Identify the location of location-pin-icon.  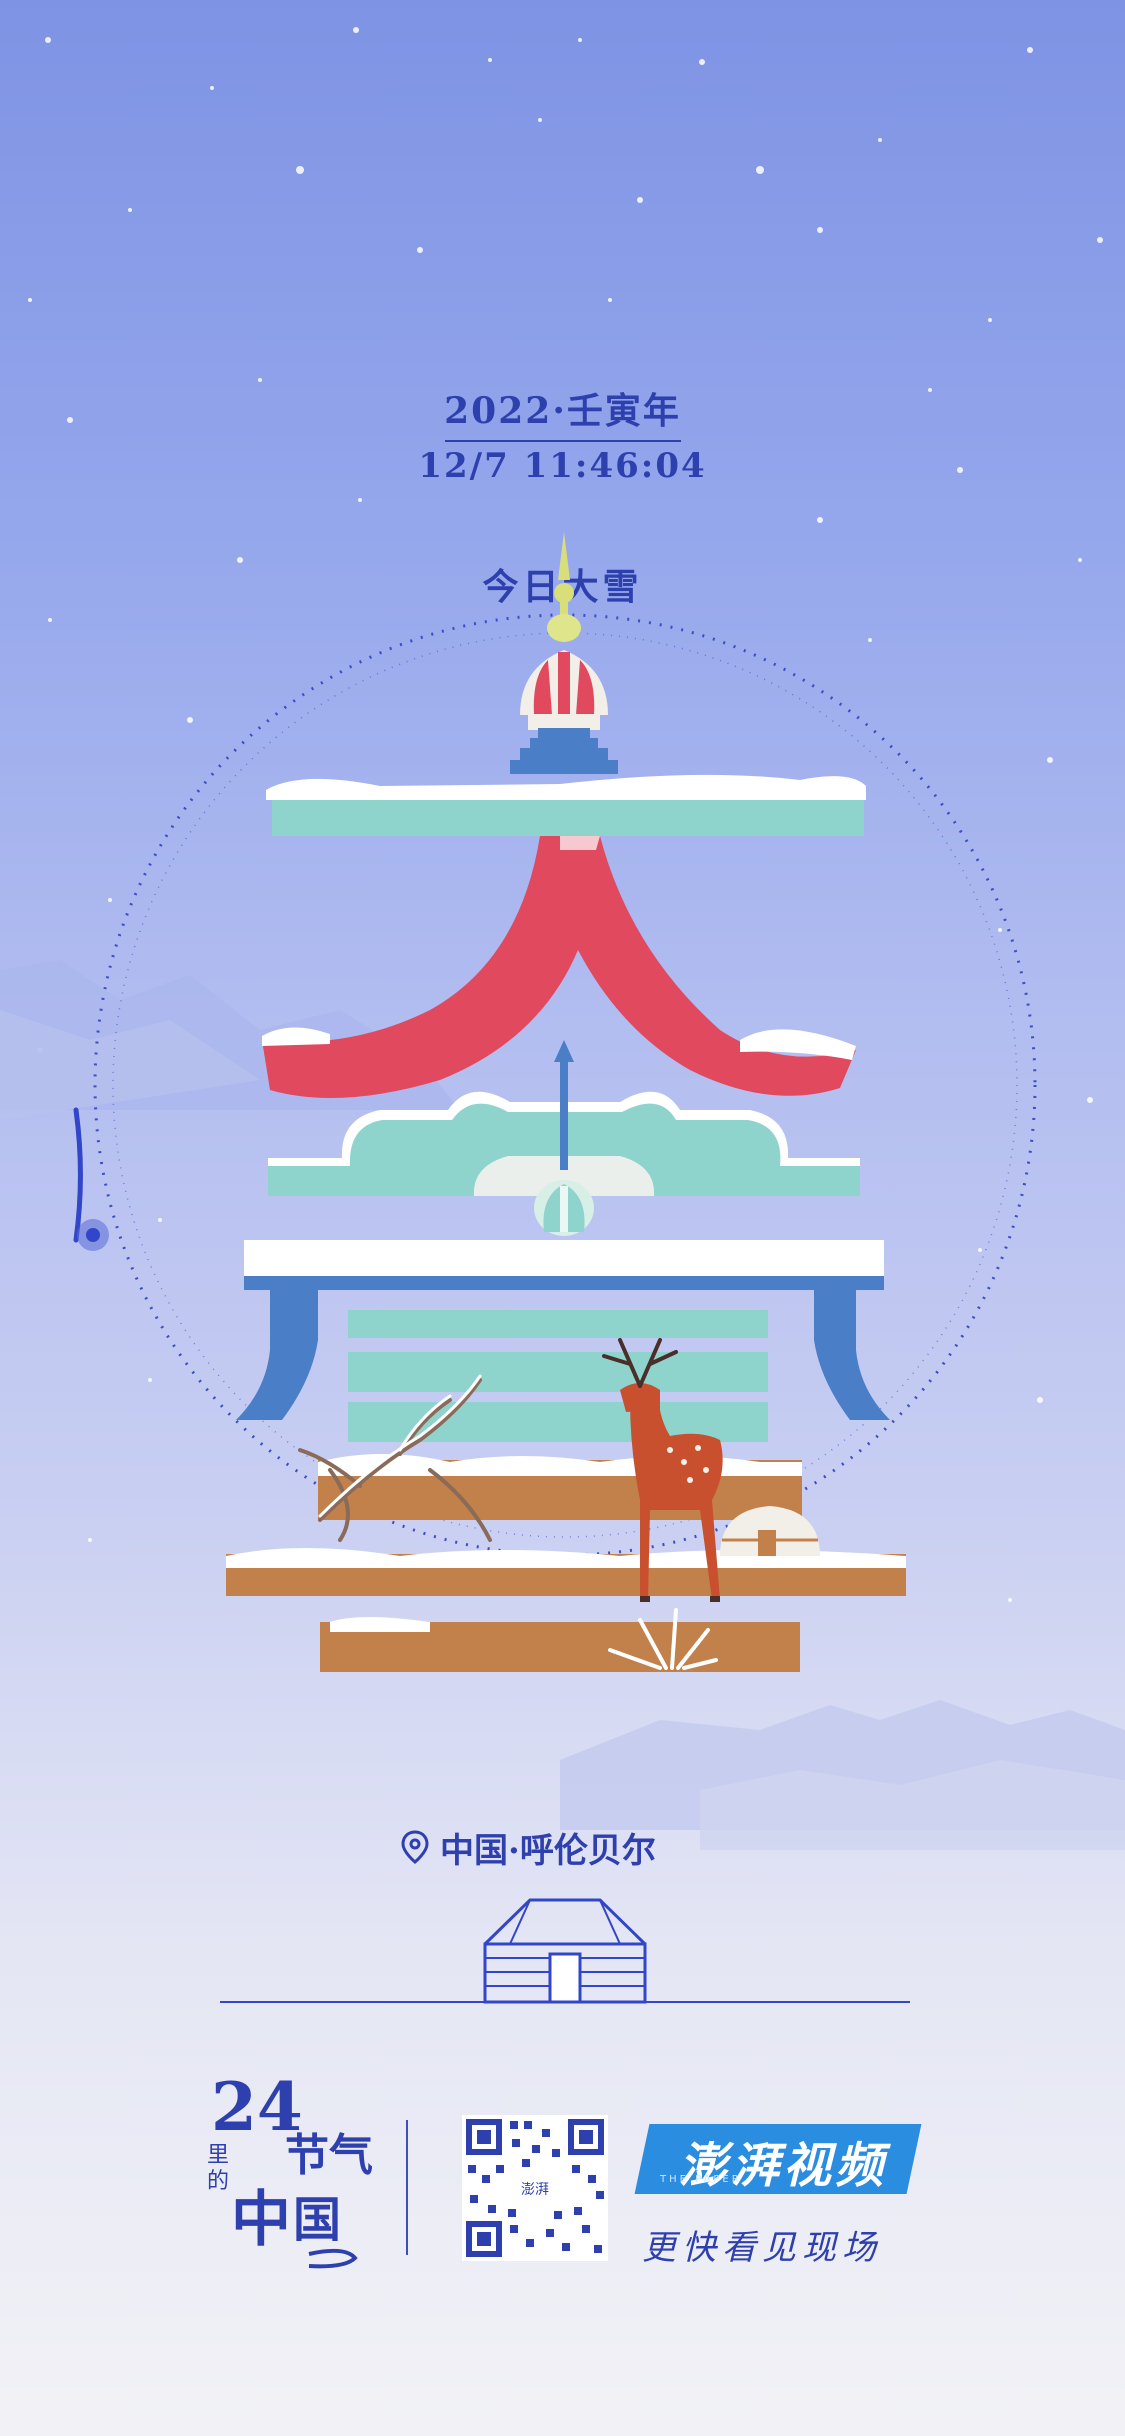
(415, 1847).